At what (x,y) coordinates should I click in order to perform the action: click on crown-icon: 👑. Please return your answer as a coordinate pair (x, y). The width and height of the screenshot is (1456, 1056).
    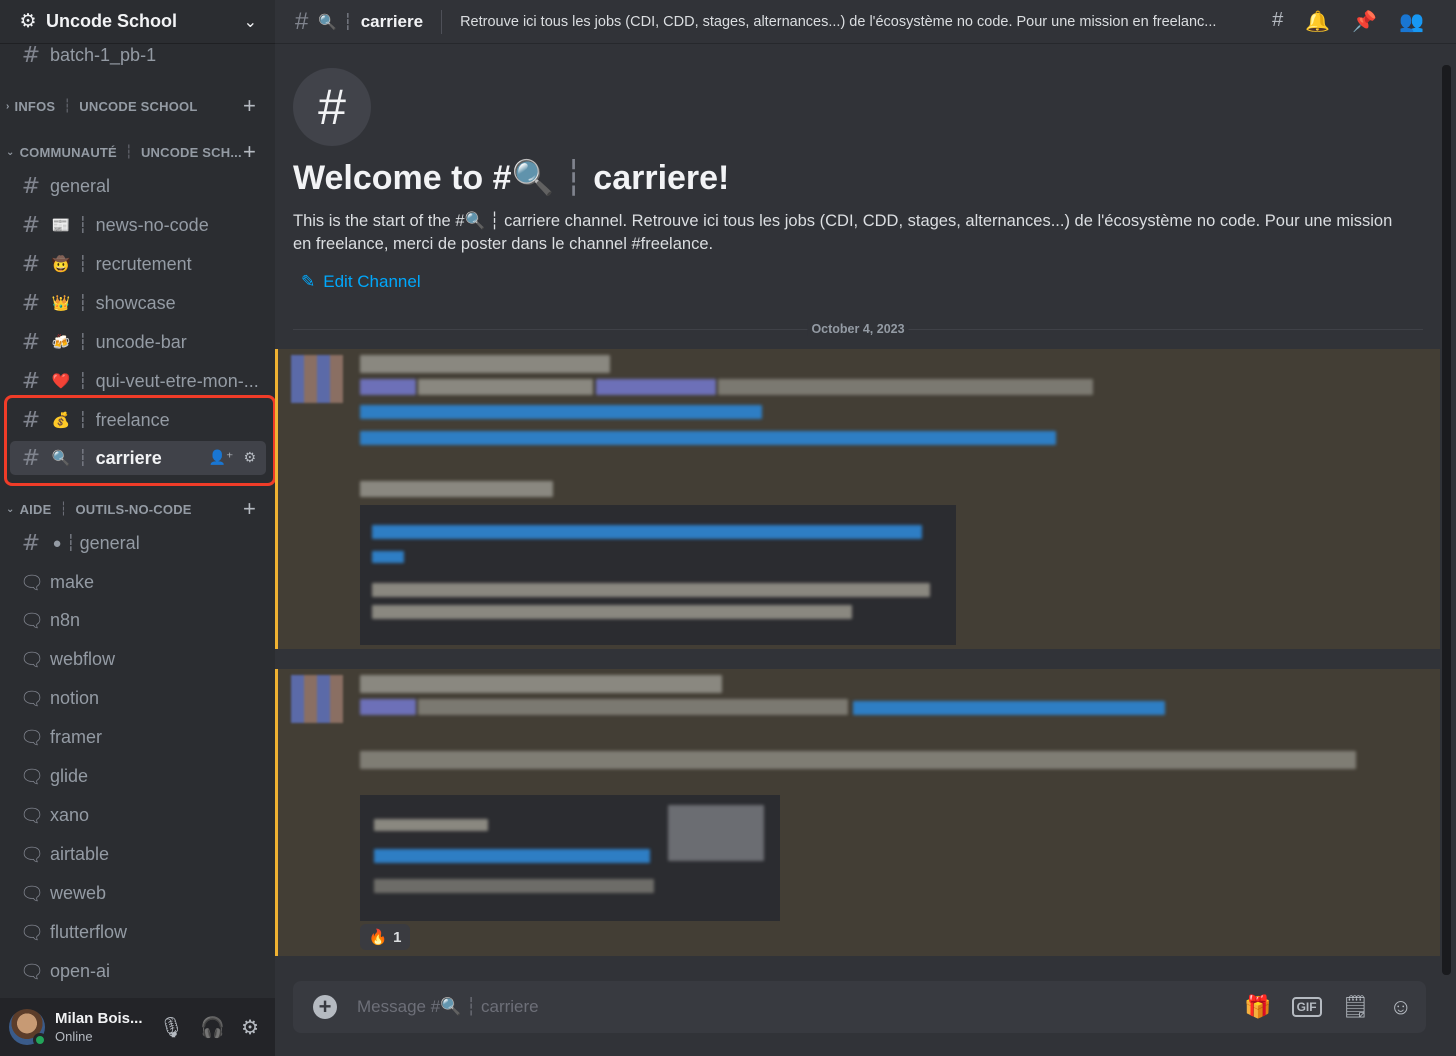
    Looking at the image, I should click on (61, 303).